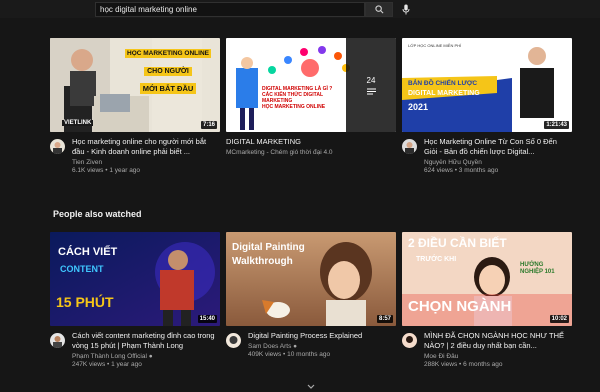 This screenshot has width=600, height=392. Describe the element at coordinates (311, 153) in the screenshot. I see `channel-name: MCmarketing - Chém gió thời đại 4.0` at that location.